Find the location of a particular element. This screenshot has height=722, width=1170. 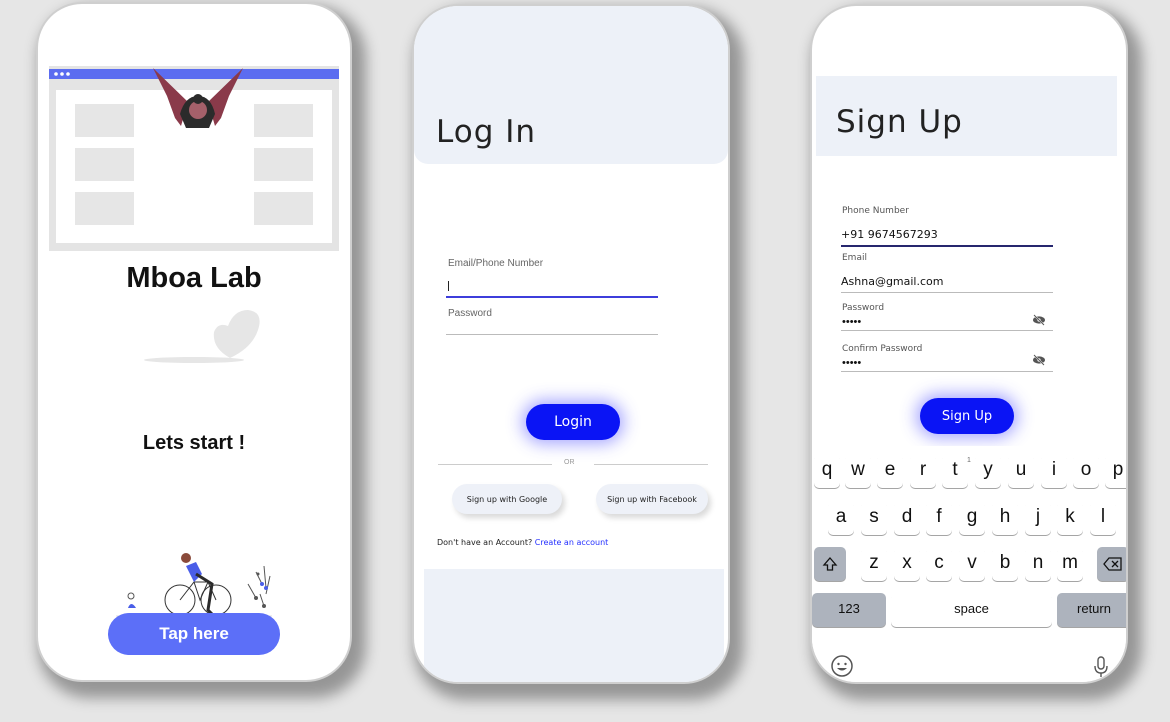

signup-button: Sign Up is located at coordinates (967, 416).